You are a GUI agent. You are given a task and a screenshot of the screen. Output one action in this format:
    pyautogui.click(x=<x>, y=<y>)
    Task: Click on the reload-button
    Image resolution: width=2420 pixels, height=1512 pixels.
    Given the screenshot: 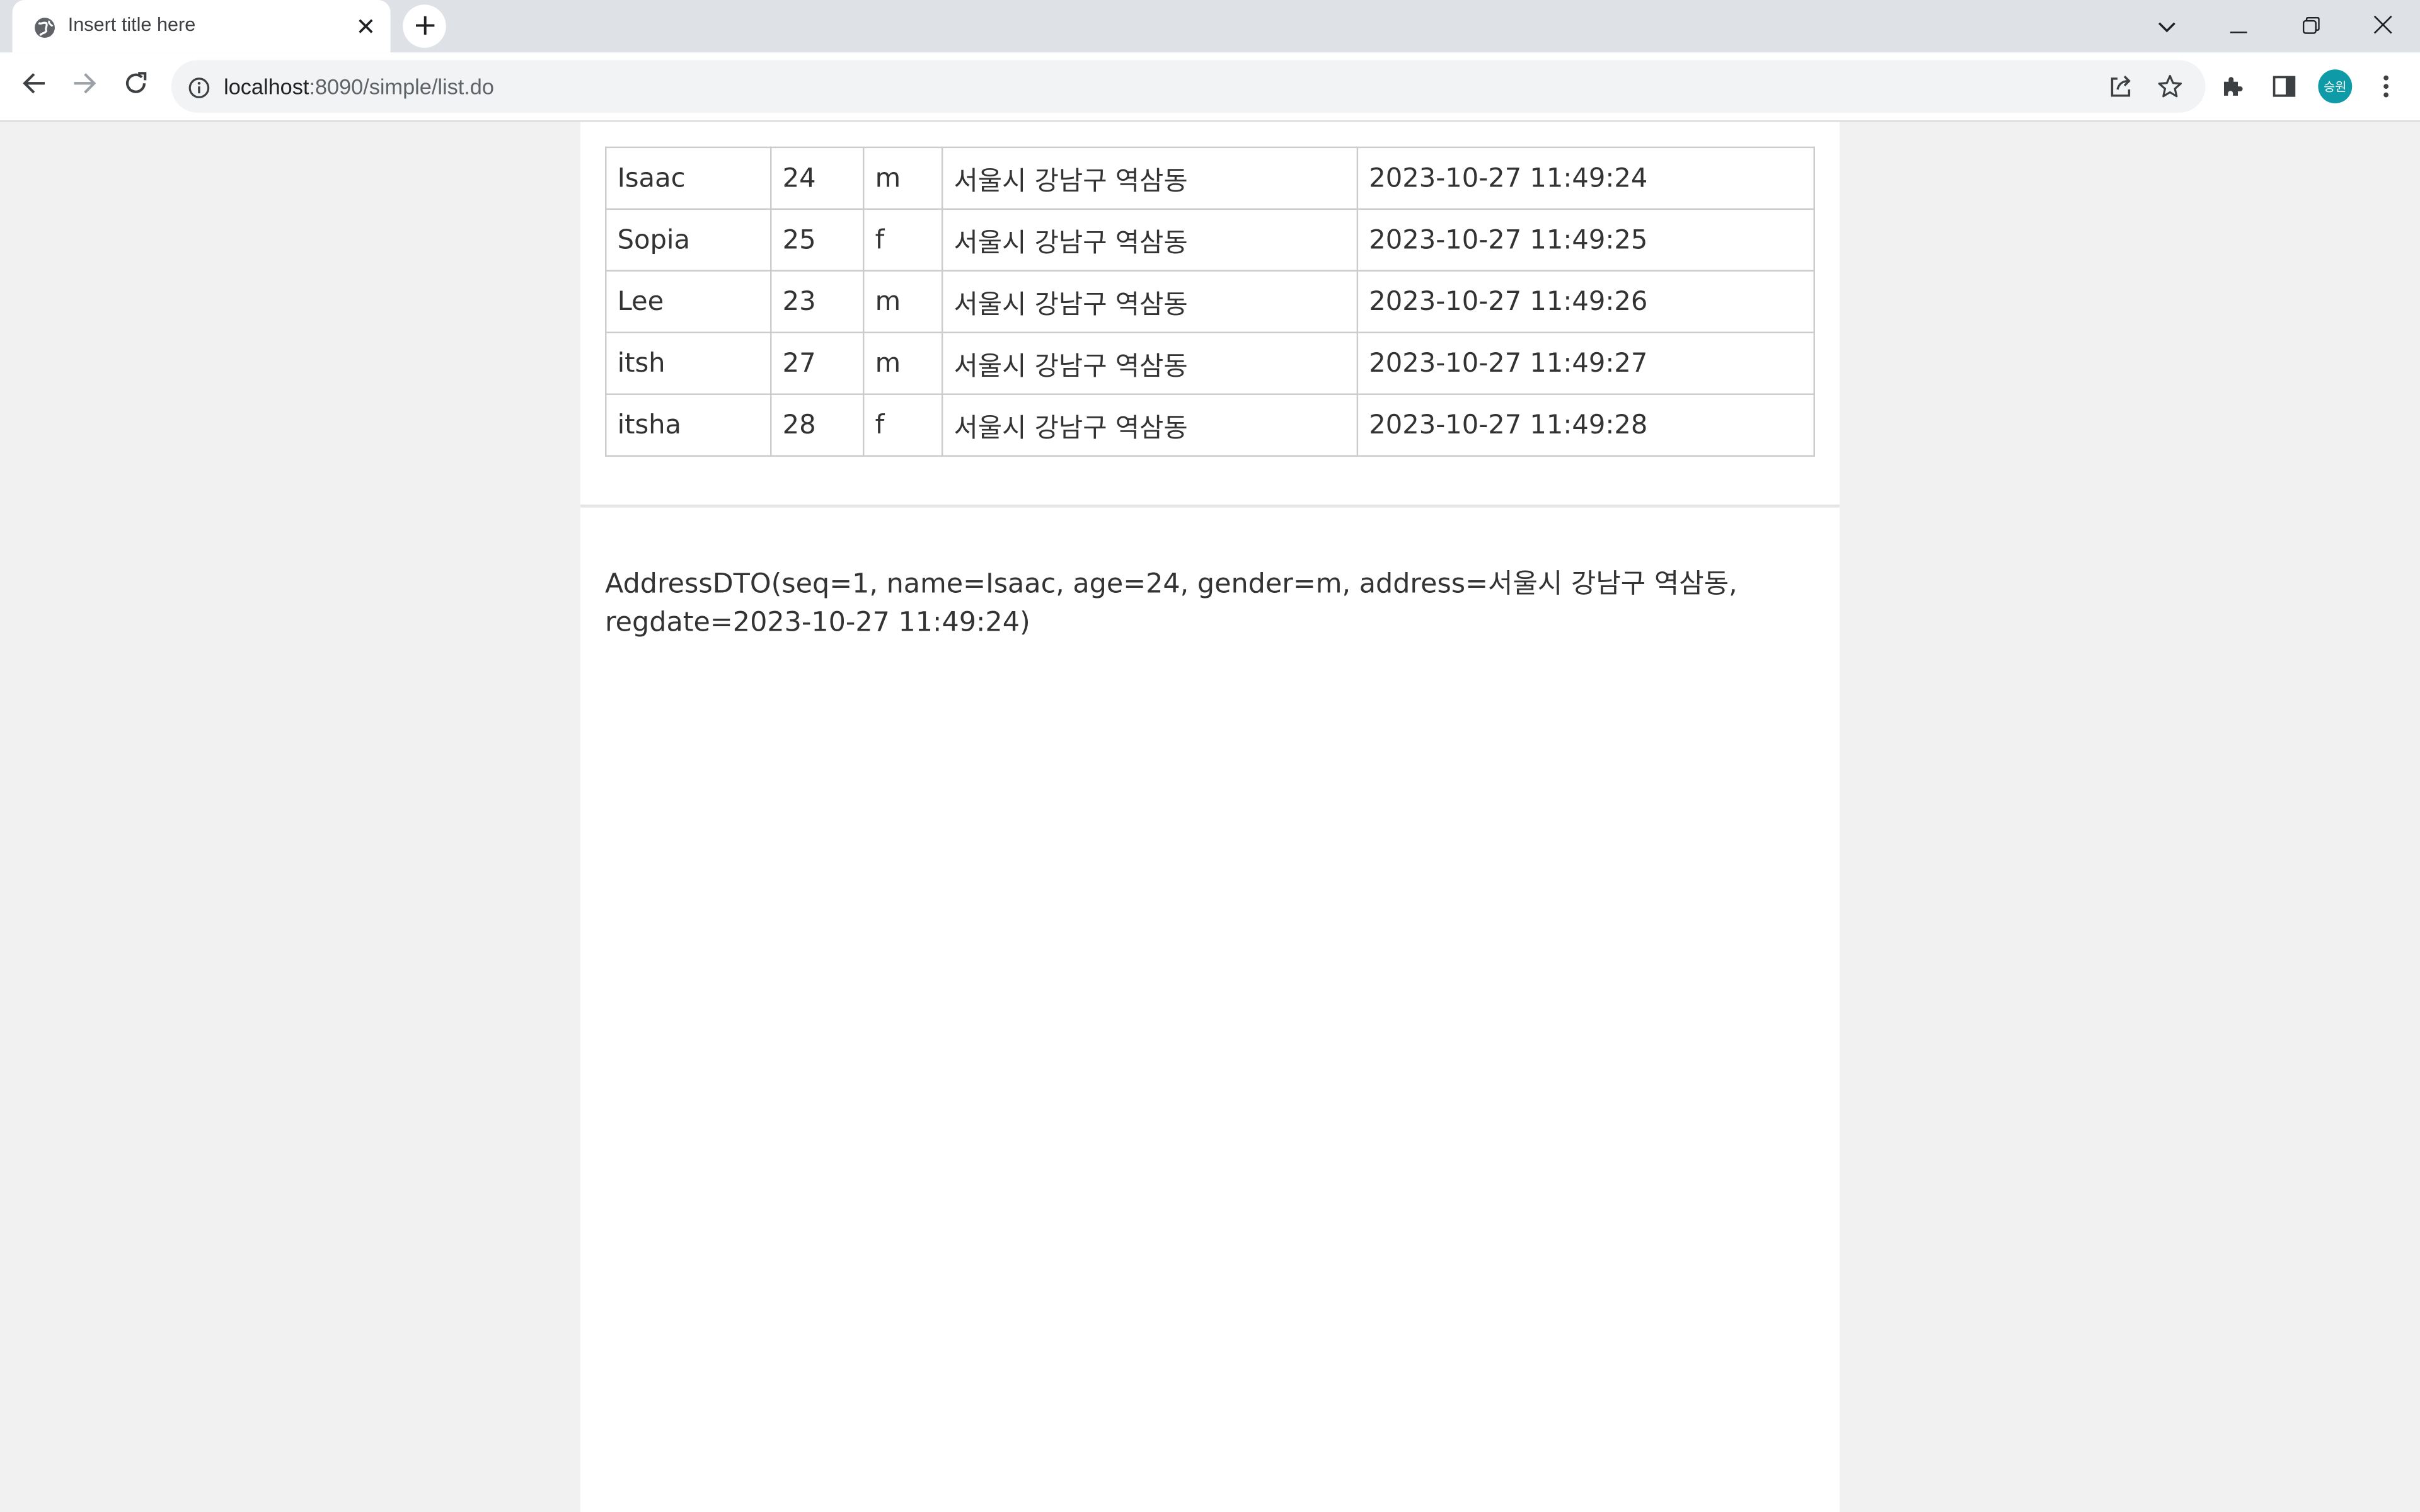 What is the action you would take?
    pyautogui.click(x=136, y=86)
    